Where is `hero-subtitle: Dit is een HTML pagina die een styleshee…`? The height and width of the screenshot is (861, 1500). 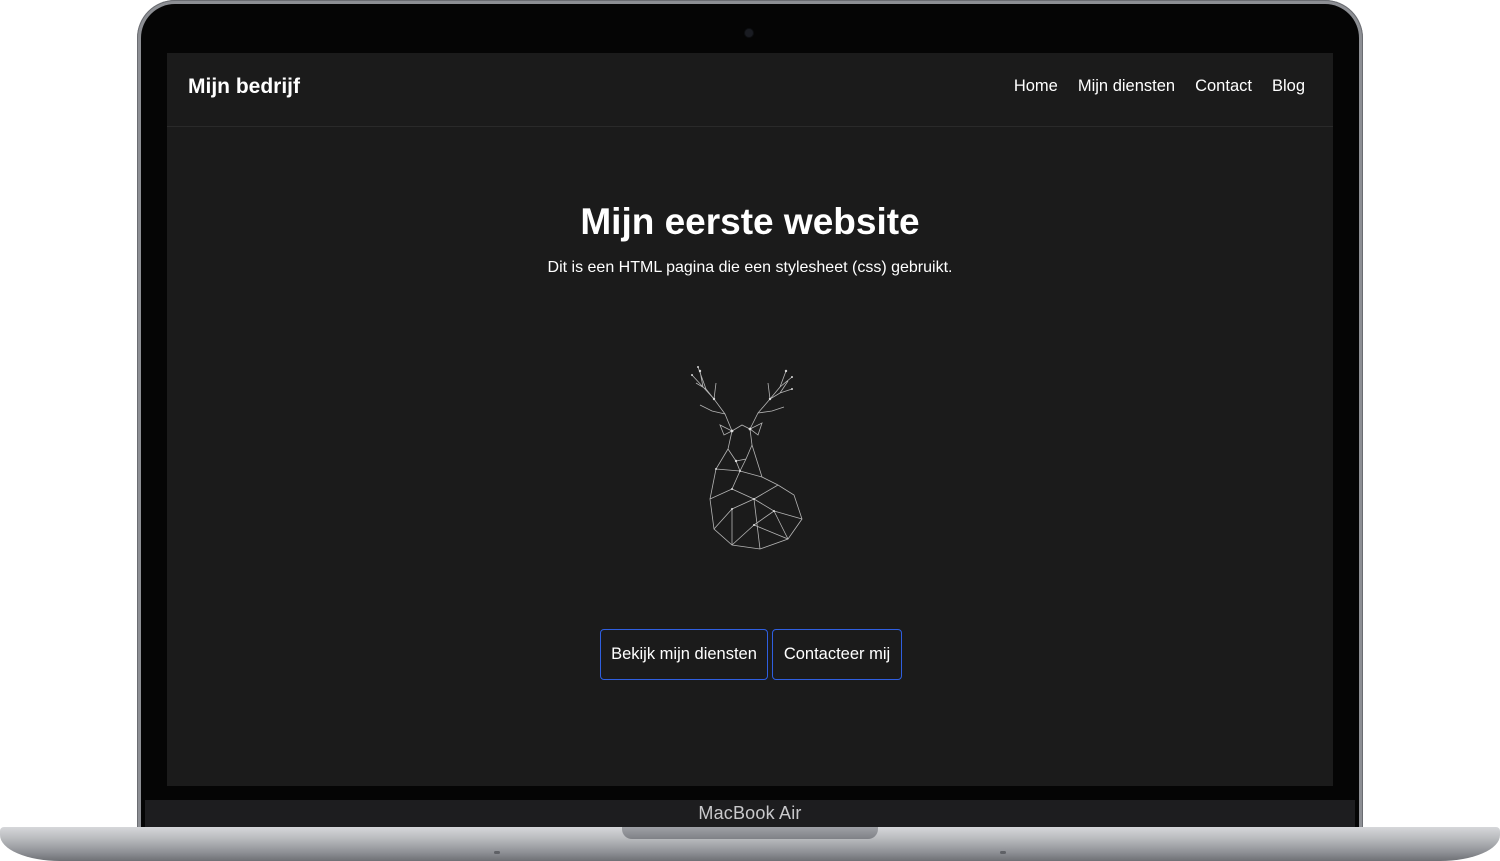 hero-subtitle: Dit is een HTML pagina die een styleshee… is located at coordinates (750, 267).